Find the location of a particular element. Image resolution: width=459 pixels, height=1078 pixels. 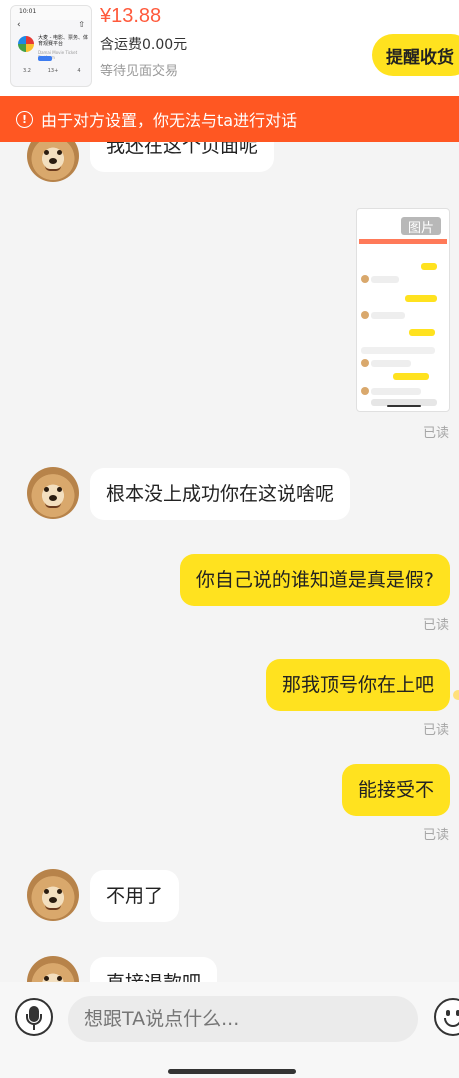

message-bubble-outgoing: 那我顶号你在上吧 is located at coordinates (357, 685).